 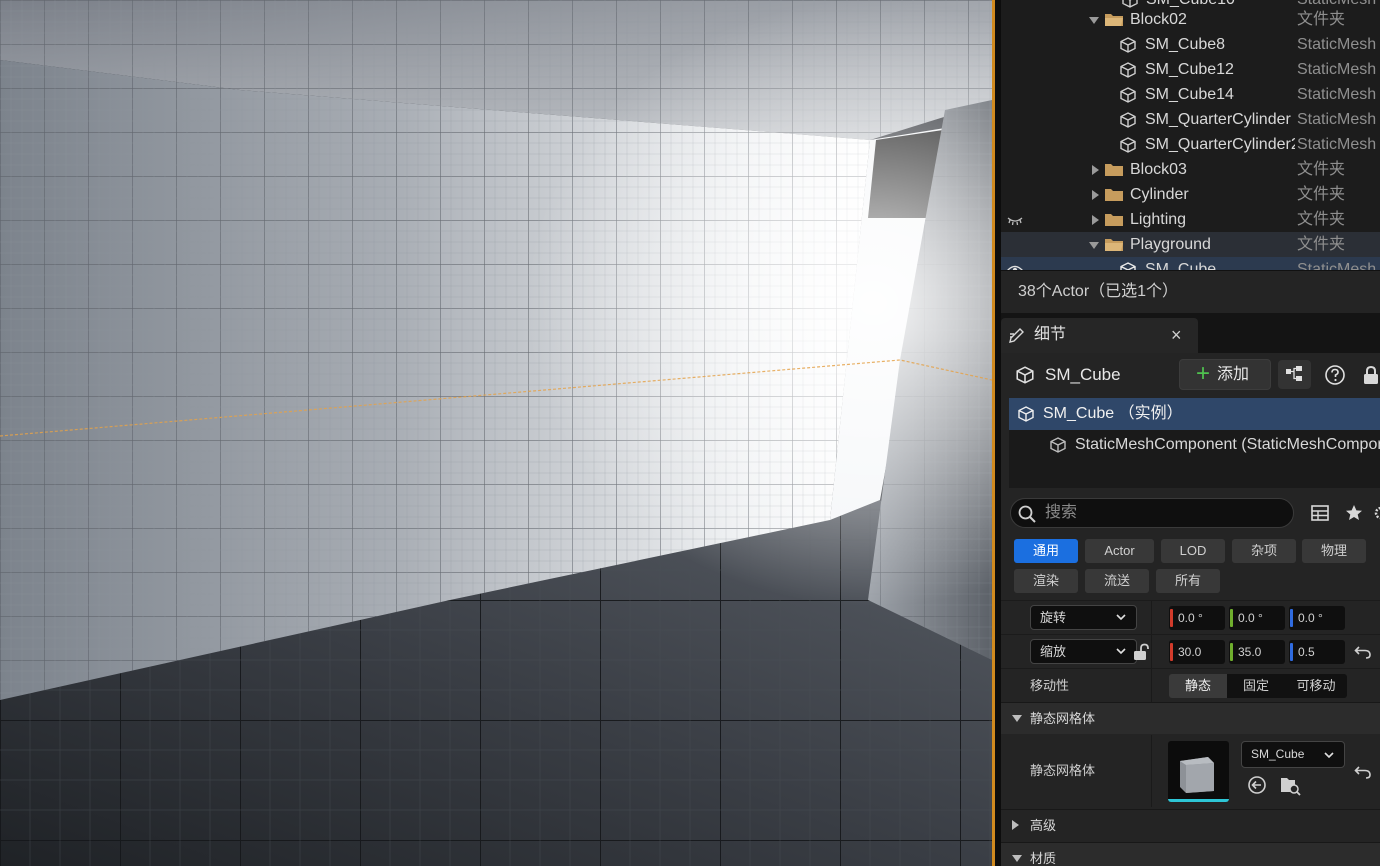 I want to click on outliner-row-name: SM_Cube, so click(x=1181, y=265).